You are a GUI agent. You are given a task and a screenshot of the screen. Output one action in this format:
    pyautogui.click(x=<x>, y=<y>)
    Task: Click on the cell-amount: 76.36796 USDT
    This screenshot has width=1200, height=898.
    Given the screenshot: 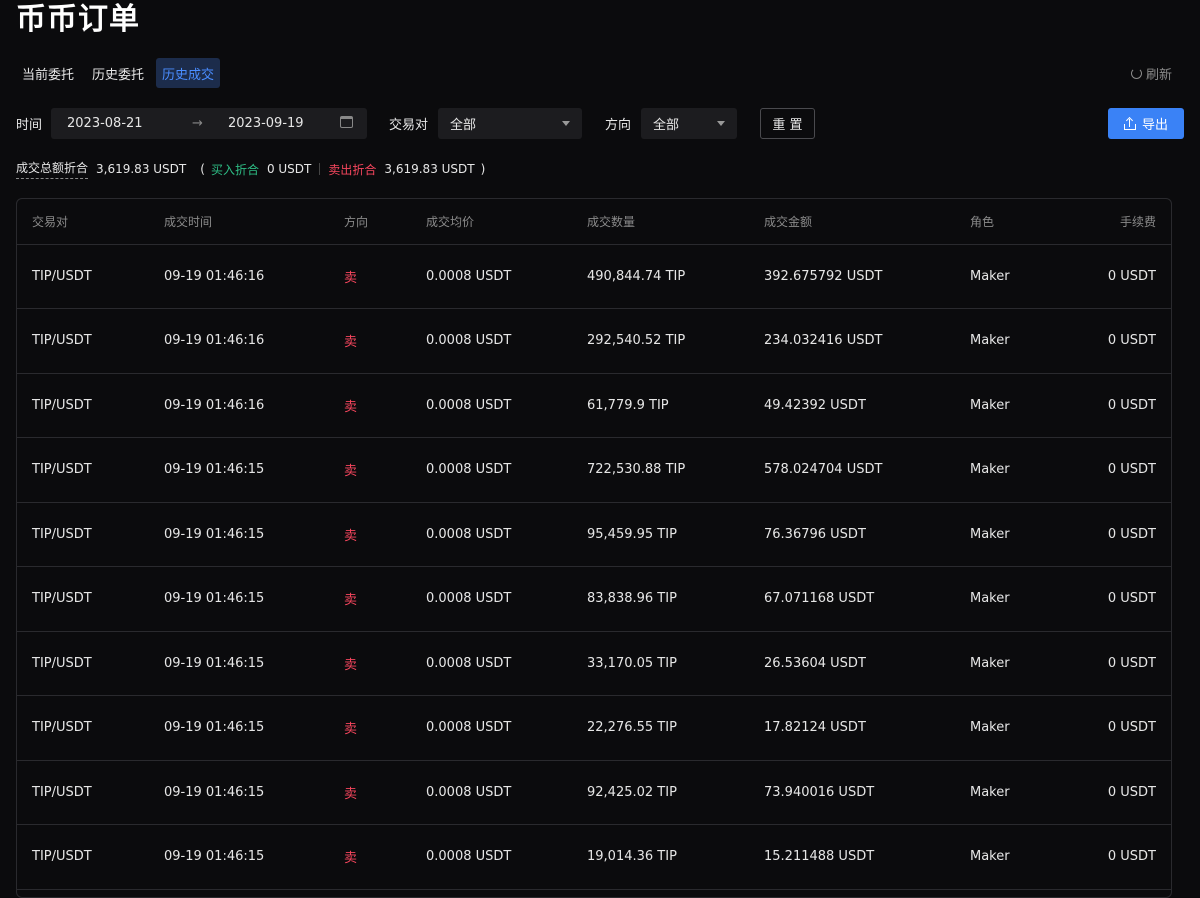 What is the action you would take?
    pyautogui.click(x=815, y=534)
    